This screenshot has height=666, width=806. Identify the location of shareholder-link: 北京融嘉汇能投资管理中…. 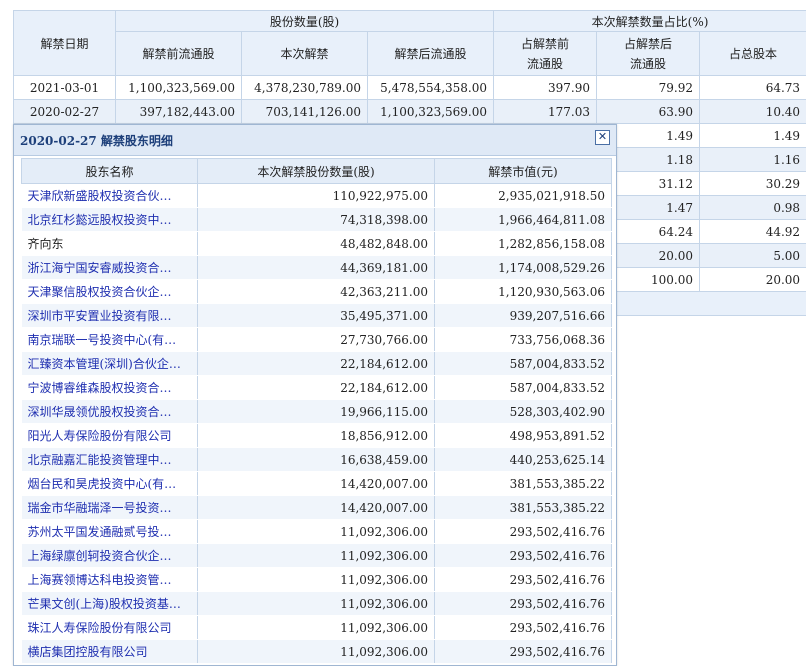
(110, 460).